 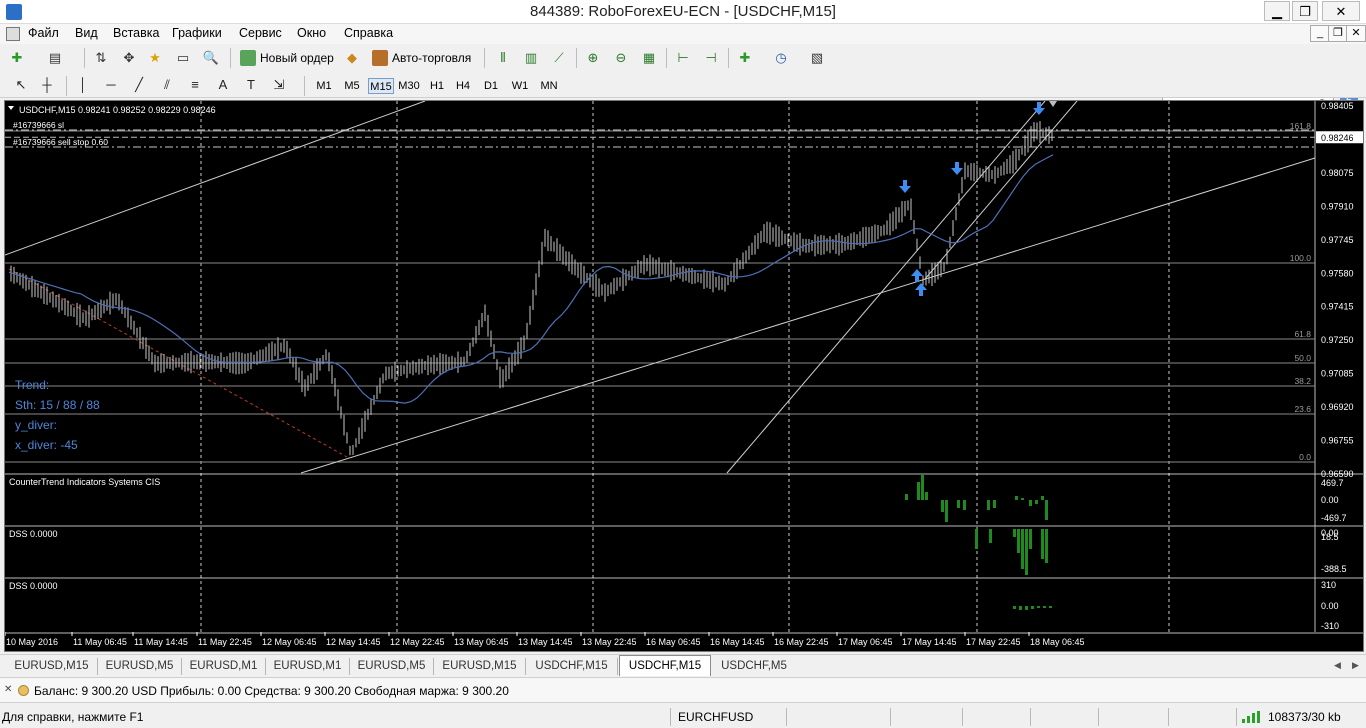 What do you see at coordinates (140, 666) in the screenshot?
I see `tab-eurusd-m5: EURUSD,M5` at bounding box center [140, 666].